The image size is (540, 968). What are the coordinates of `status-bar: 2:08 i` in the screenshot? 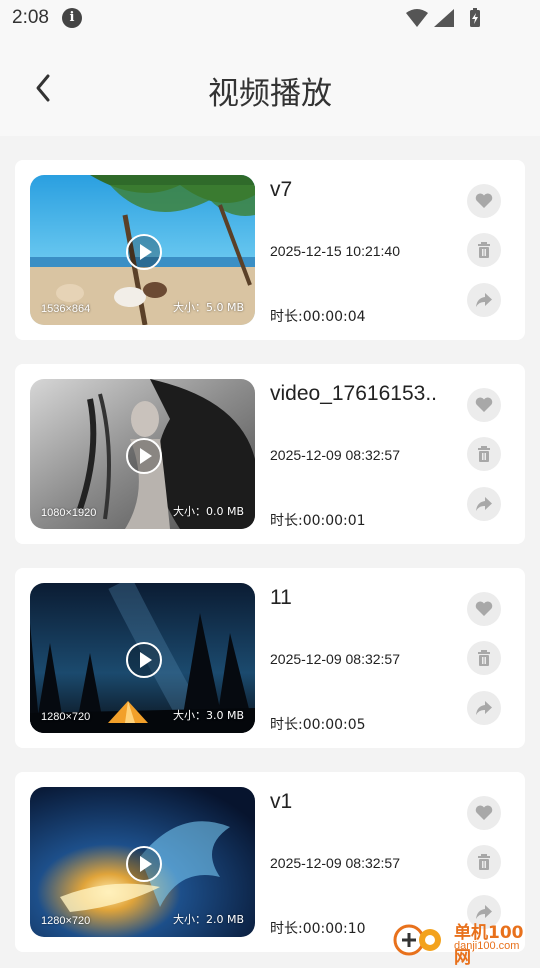 It's located at (270, 18).